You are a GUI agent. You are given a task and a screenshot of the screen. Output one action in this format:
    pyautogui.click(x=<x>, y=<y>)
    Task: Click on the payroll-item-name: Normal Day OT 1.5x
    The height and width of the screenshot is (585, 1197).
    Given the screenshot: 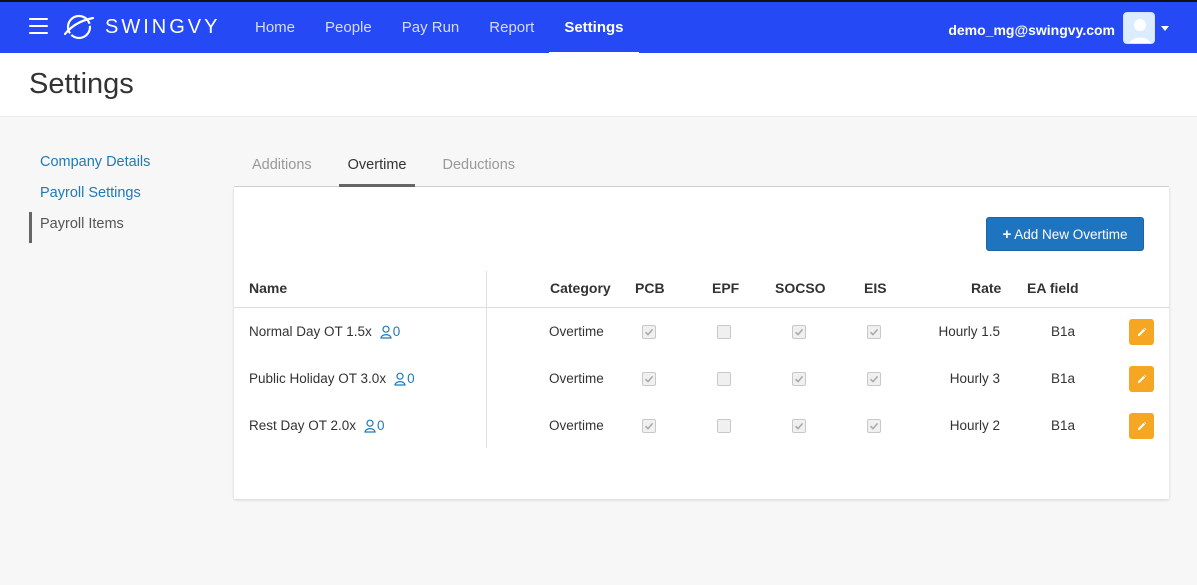 What is the action you would take?
    pyautogui.click(x=310, y=331)
    